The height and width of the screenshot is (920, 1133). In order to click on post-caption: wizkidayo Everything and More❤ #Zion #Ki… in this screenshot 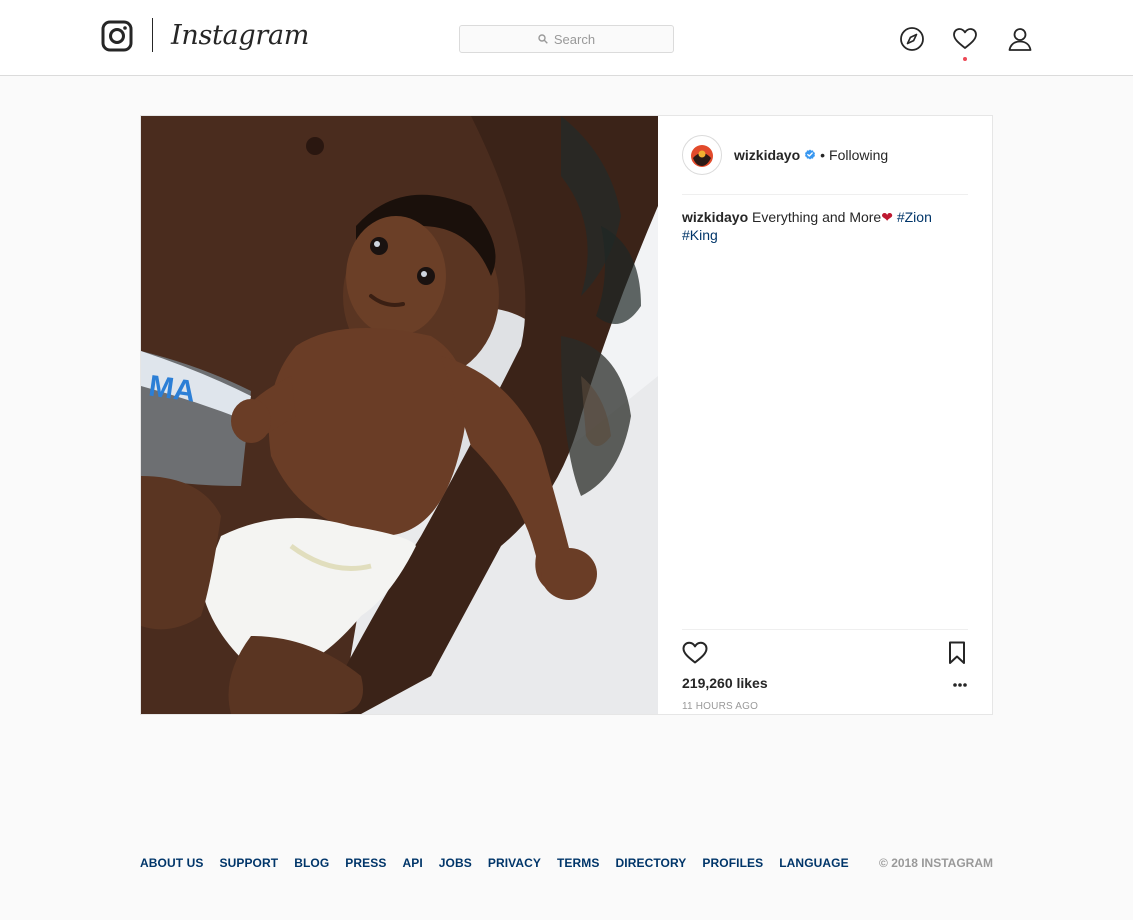, I will do `click(825, 226)`.